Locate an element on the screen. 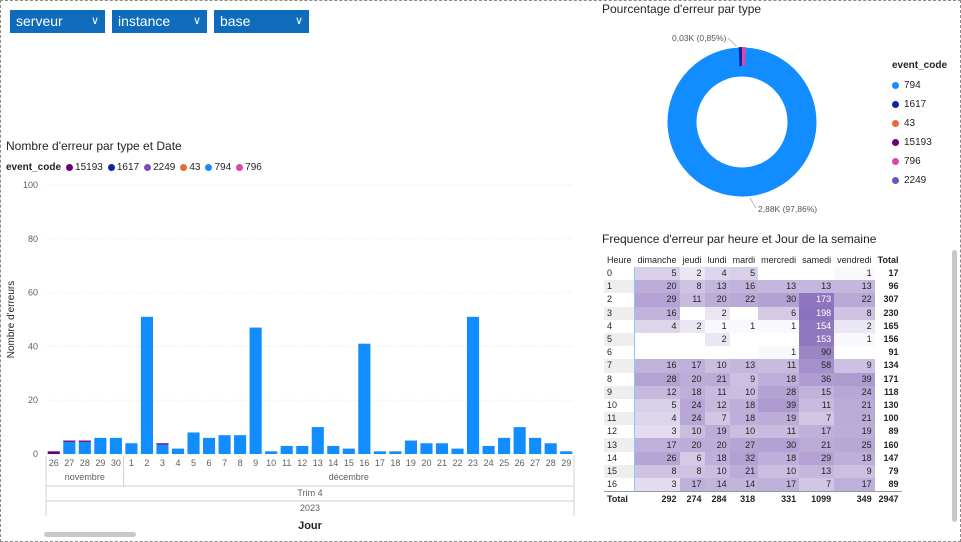 The width and height of the screenshot is (961, 542). donut-chart: 0,03K (0,85%) 2,88K (97,86%) is located at coordinates (745, 125).